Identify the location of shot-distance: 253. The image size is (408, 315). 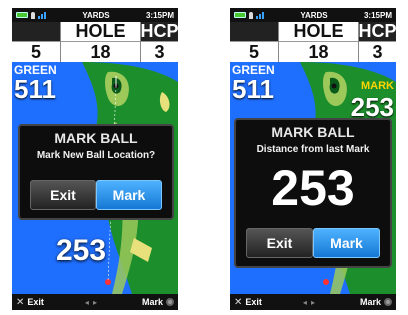
(81, 250).